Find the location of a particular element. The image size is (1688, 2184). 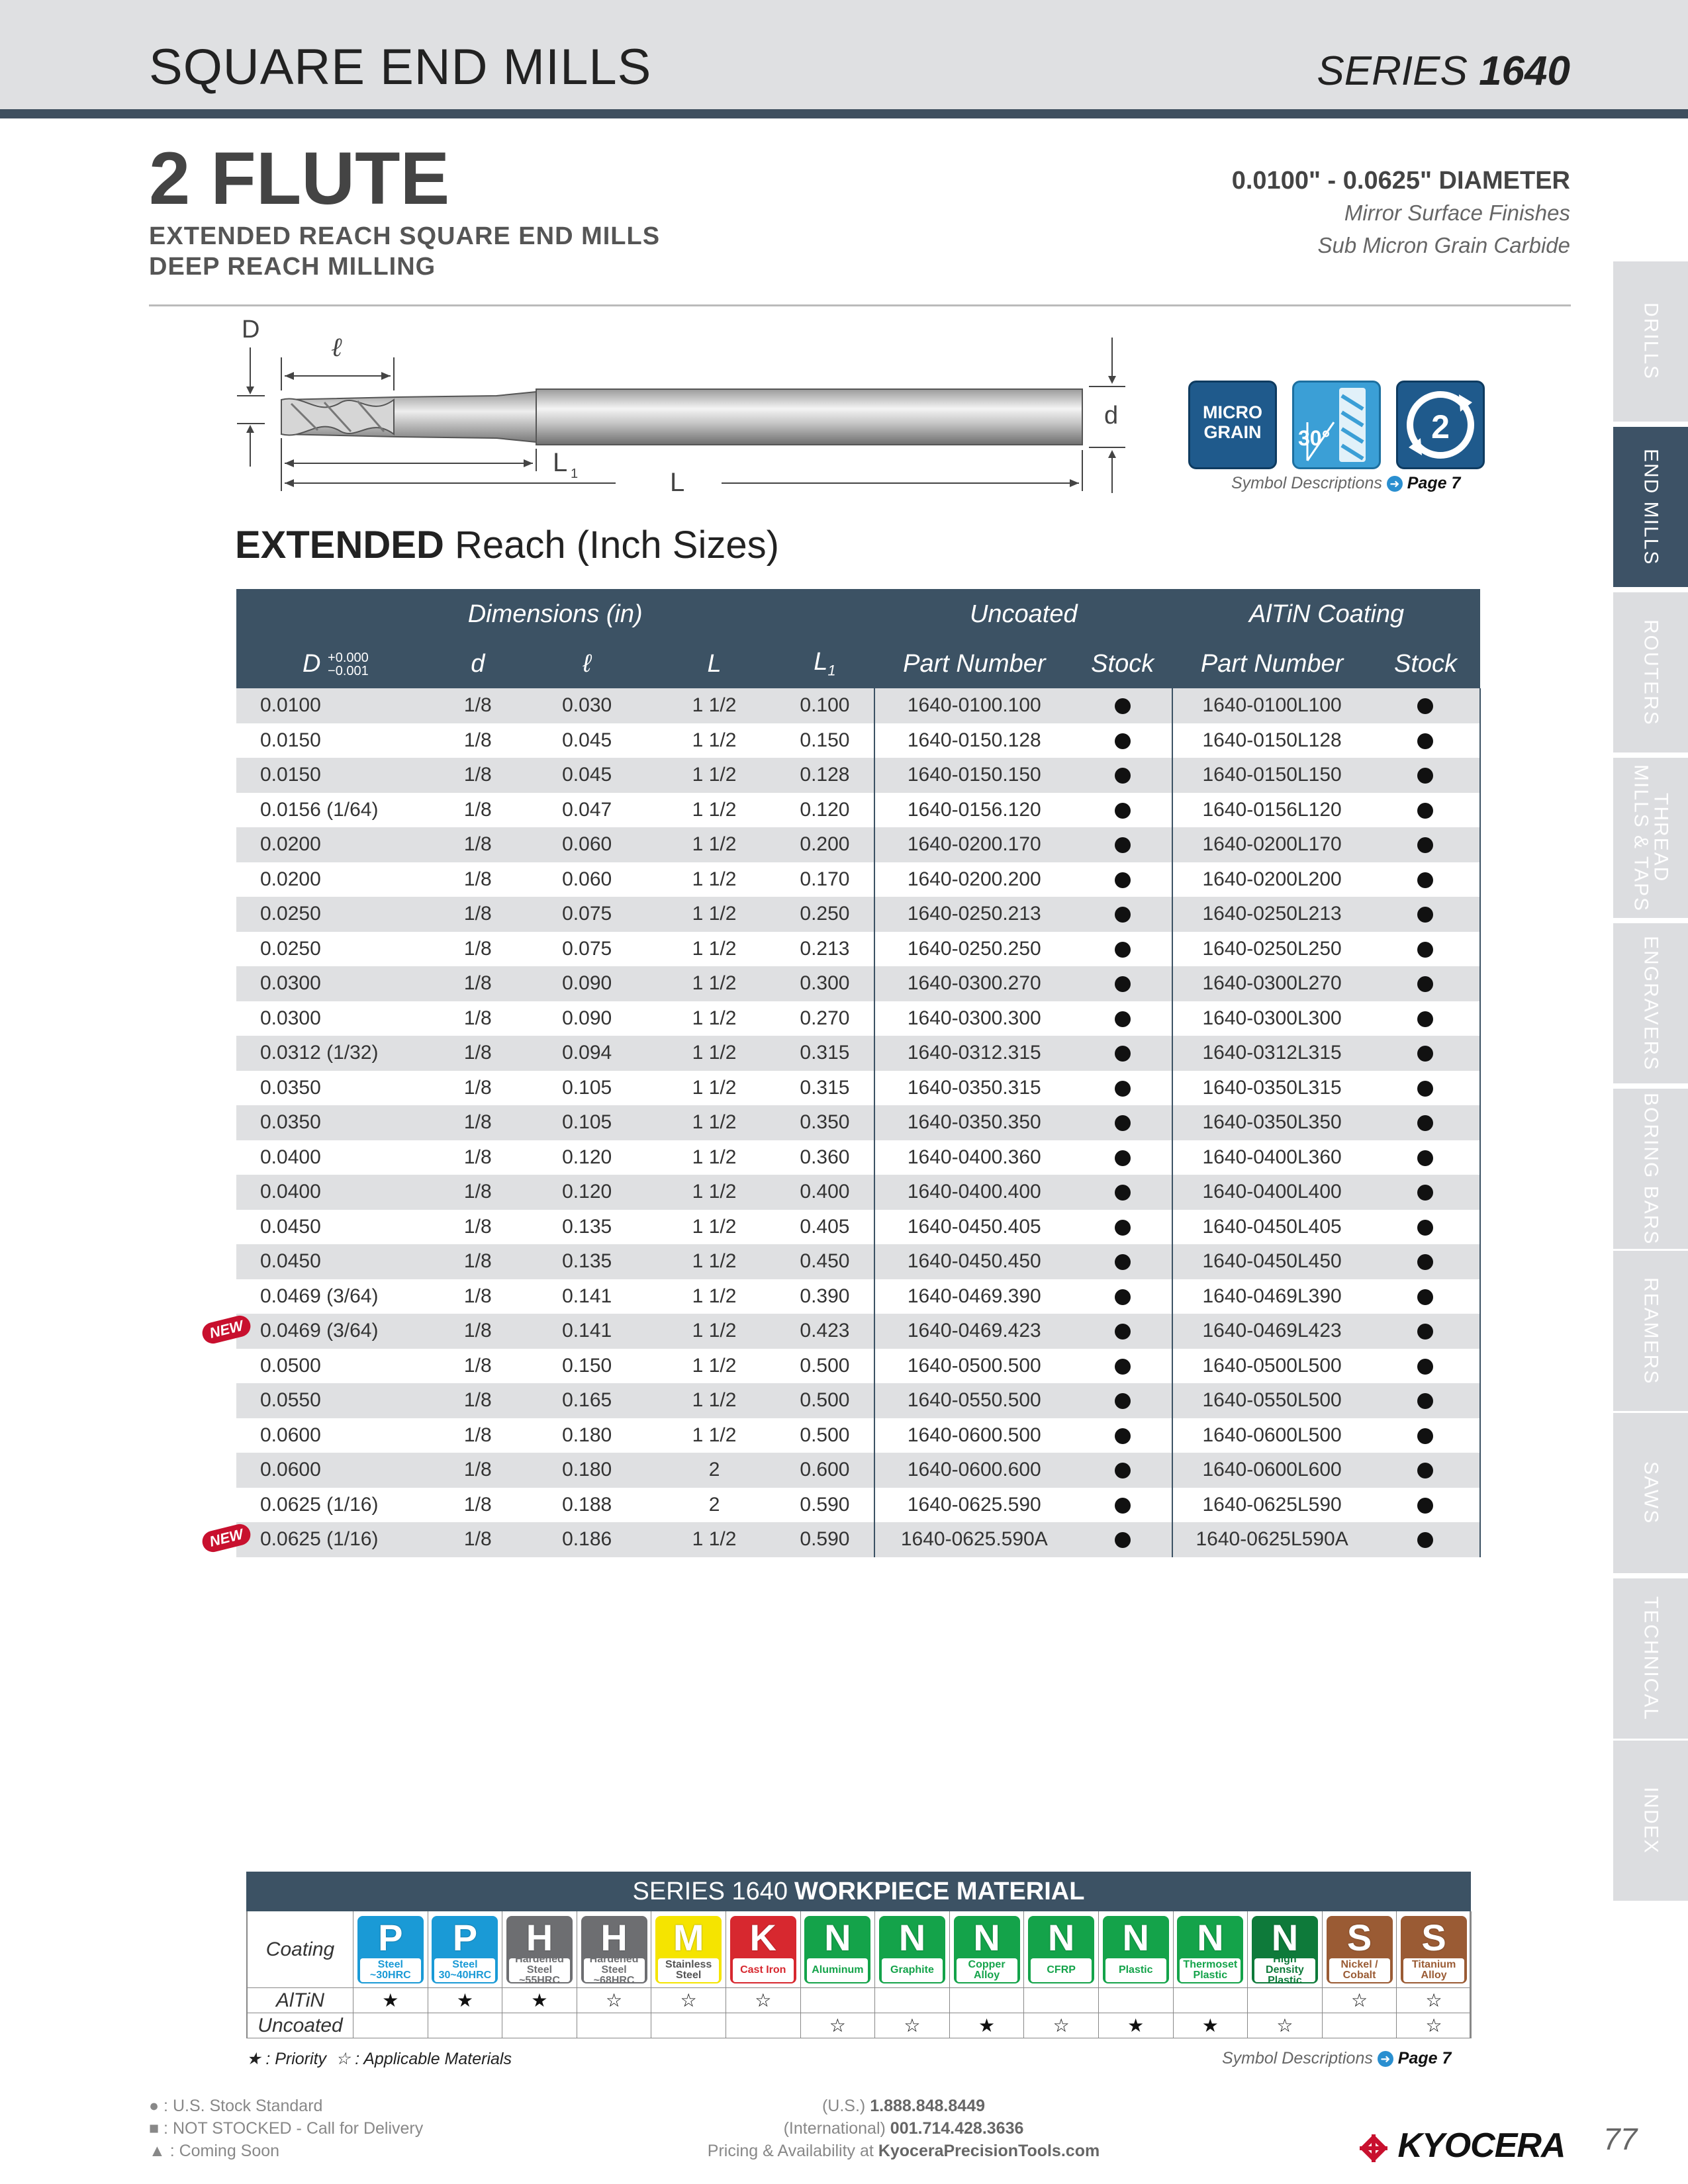

label-L: L is located at coordinates (677, 483).